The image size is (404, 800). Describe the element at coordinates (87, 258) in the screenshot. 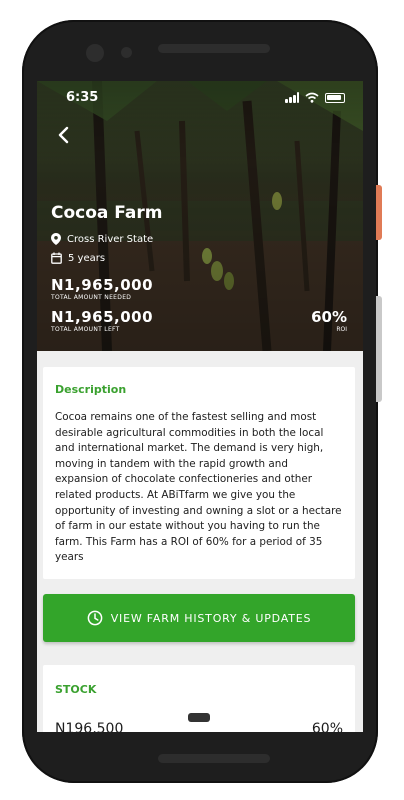

I see `farm-duration-text: 5 years` at that location.